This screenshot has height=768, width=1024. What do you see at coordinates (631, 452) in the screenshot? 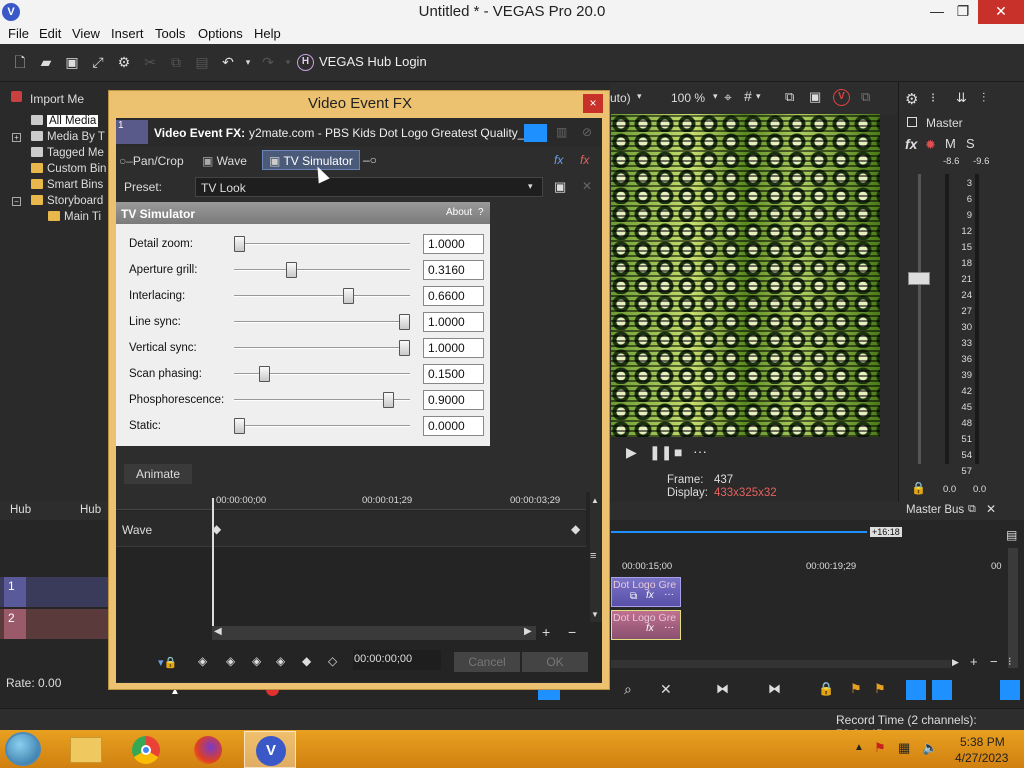
I see `play-icon: ▶` at bounding box center [631, 452].